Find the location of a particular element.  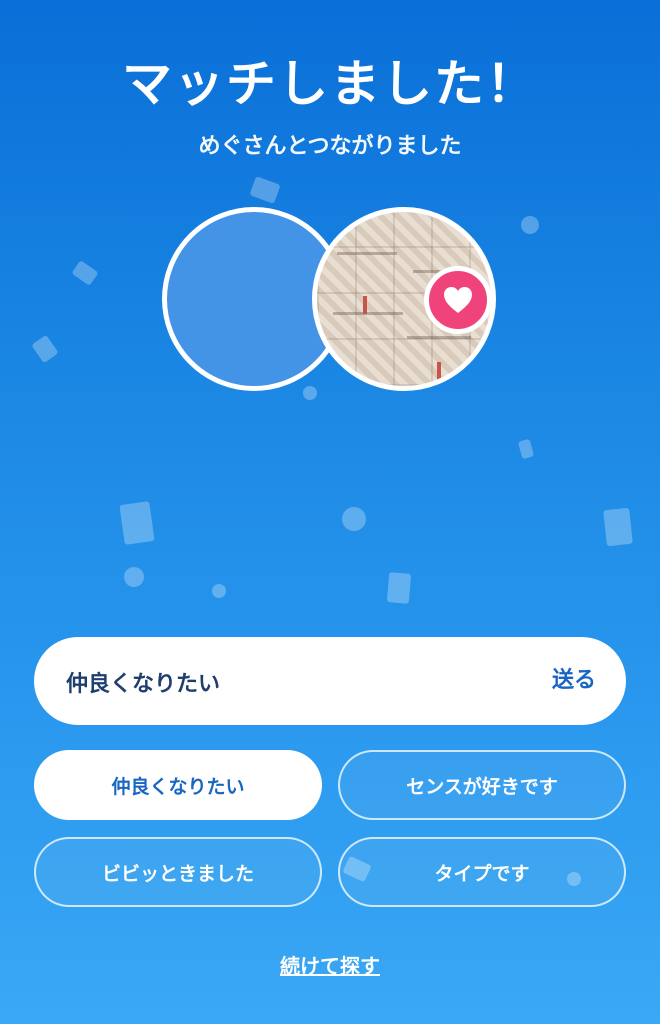

heart-icon is located at coordinates (458, 300).